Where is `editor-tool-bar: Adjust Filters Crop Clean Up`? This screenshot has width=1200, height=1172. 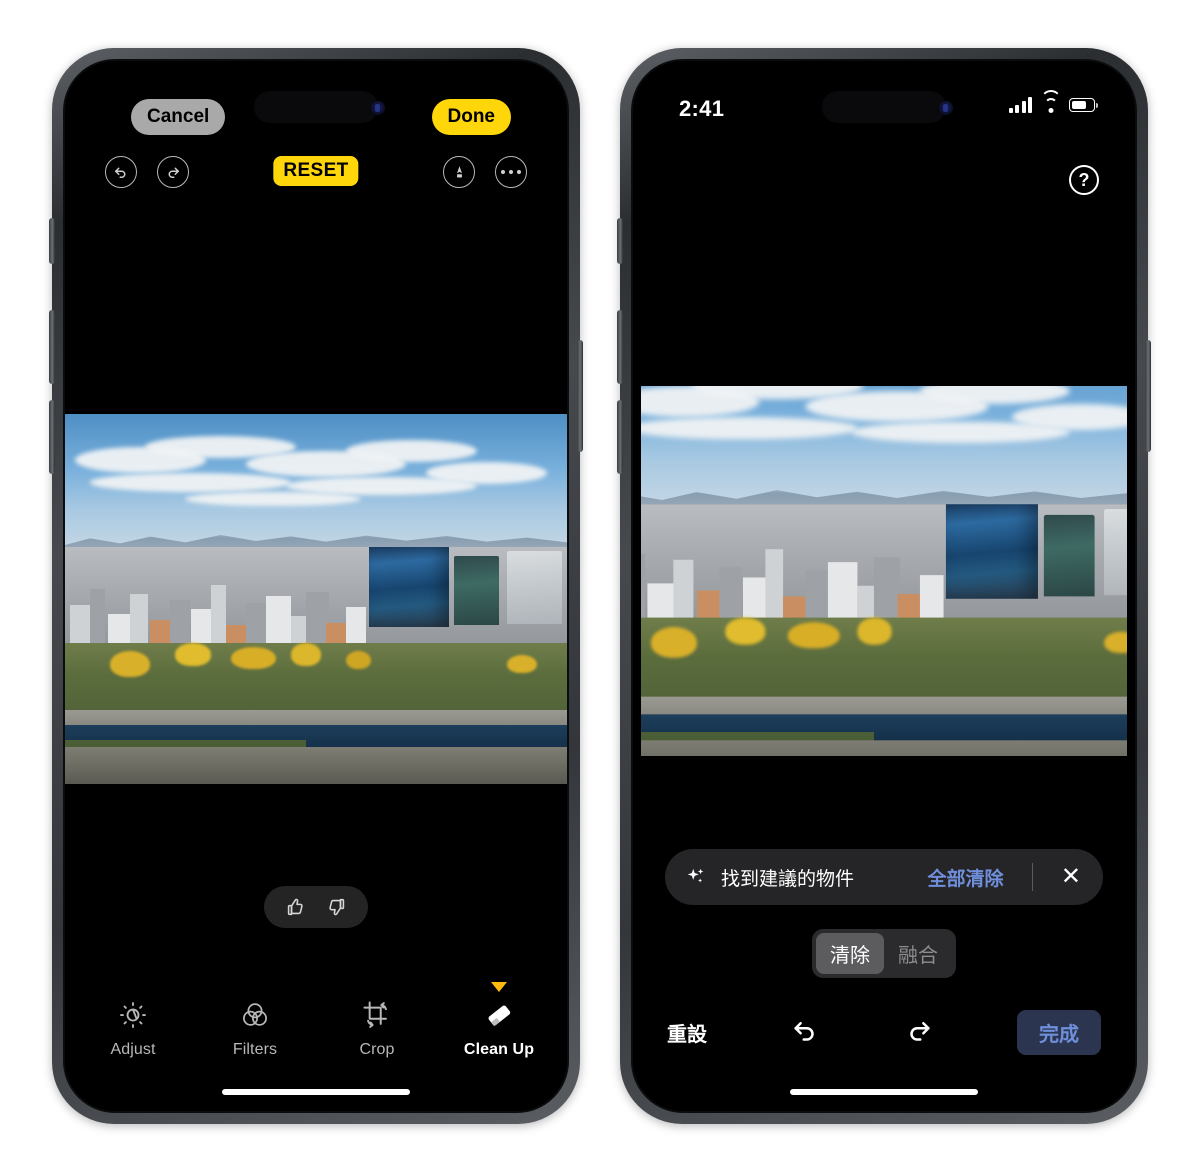 editor-tool-bar: Adjust Filters Crop Clean Up is located at coordinates (316, 1020).